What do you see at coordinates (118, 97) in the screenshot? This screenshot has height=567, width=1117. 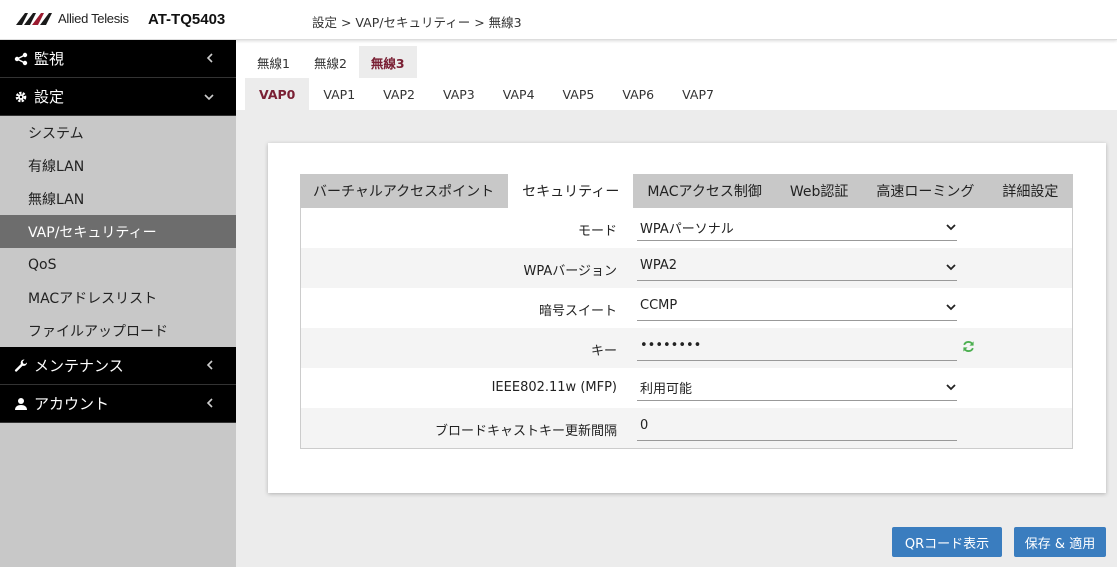 I see `sidebar-section-settings: 設定` at bounding box center [118, 97].